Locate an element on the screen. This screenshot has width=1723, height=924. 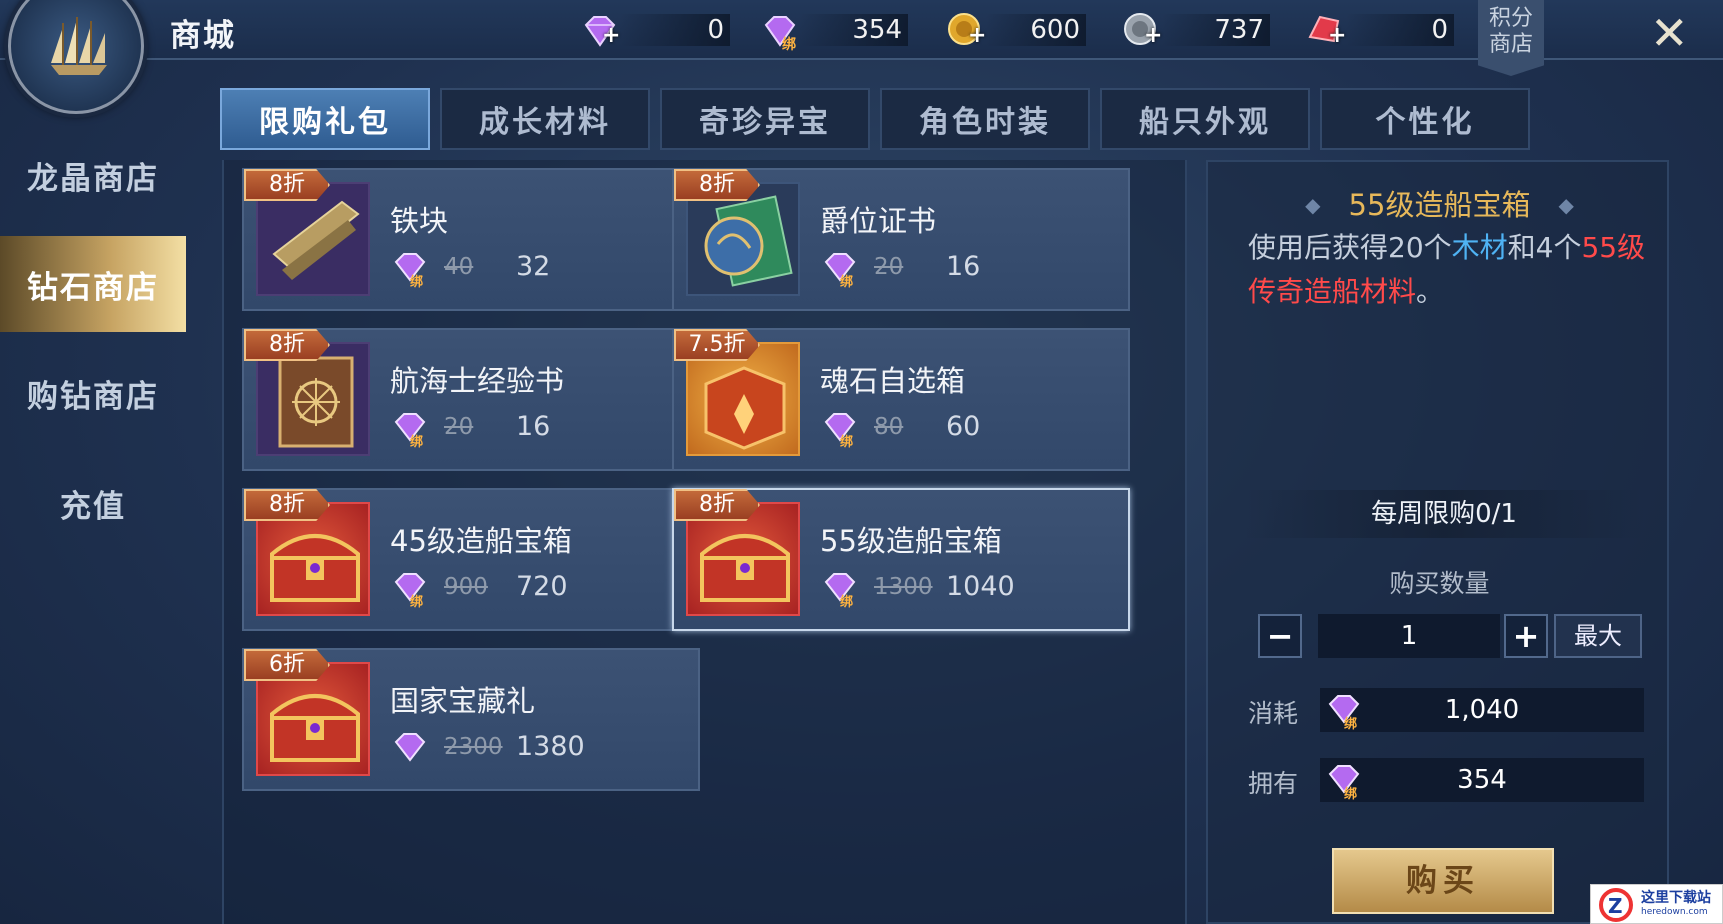
tab-character-costumes: 角色时装 is located at coordinates (985, 119).